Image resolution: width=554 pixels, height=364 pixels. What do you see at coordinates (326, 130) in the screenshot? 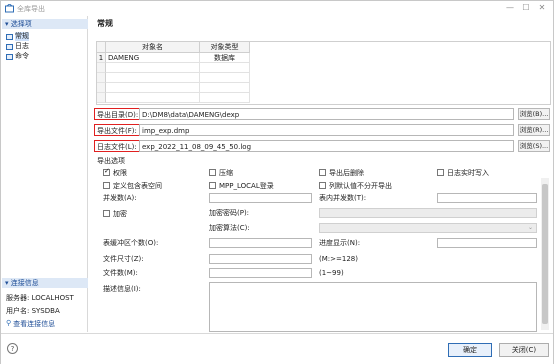
I see `export-file-input: imp_exp.dmp` at bounding box center [326, 130].